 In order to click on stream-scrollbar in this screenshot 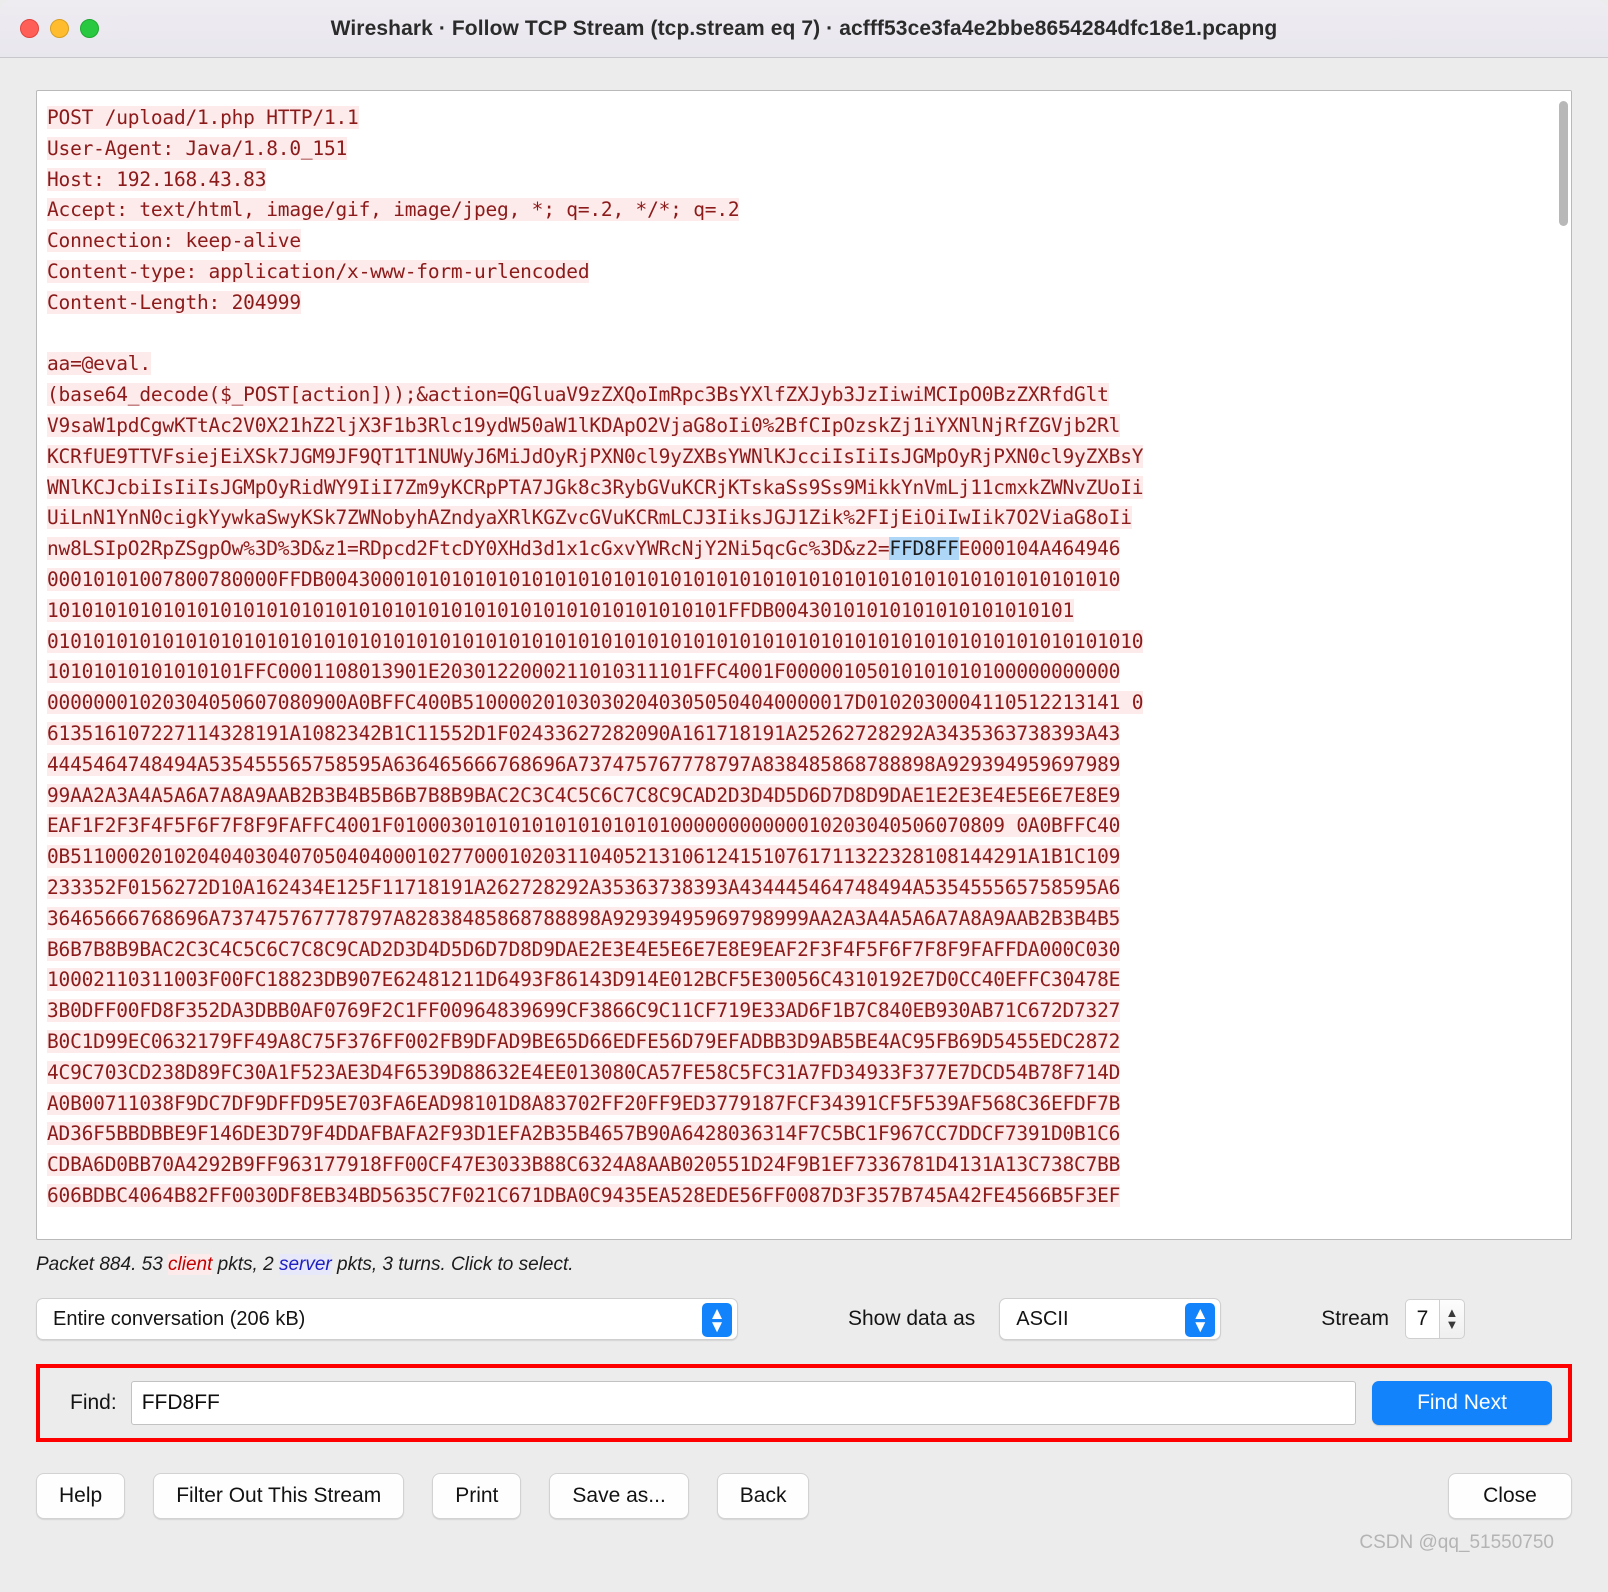, I will do `click(1563, 665)`.